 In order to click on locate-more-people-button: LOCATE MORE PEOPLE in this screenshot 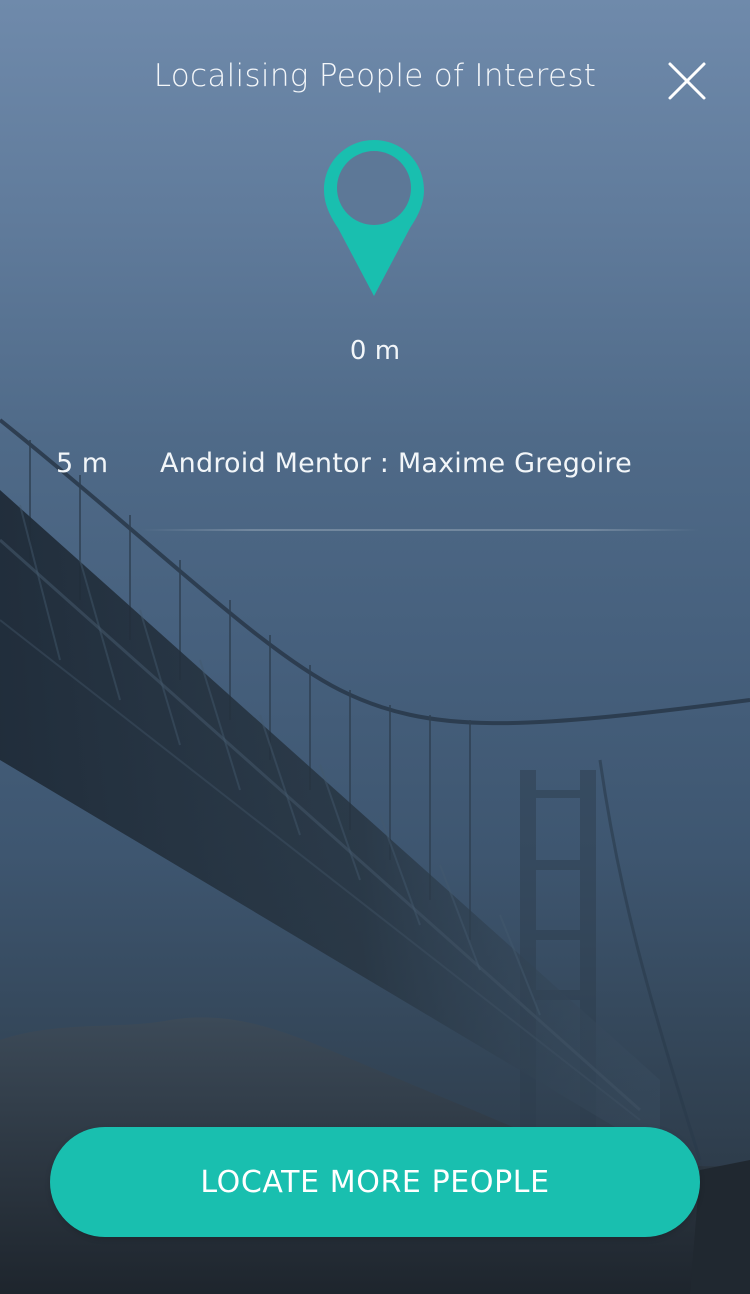, I will do `click(375, 1182)`.